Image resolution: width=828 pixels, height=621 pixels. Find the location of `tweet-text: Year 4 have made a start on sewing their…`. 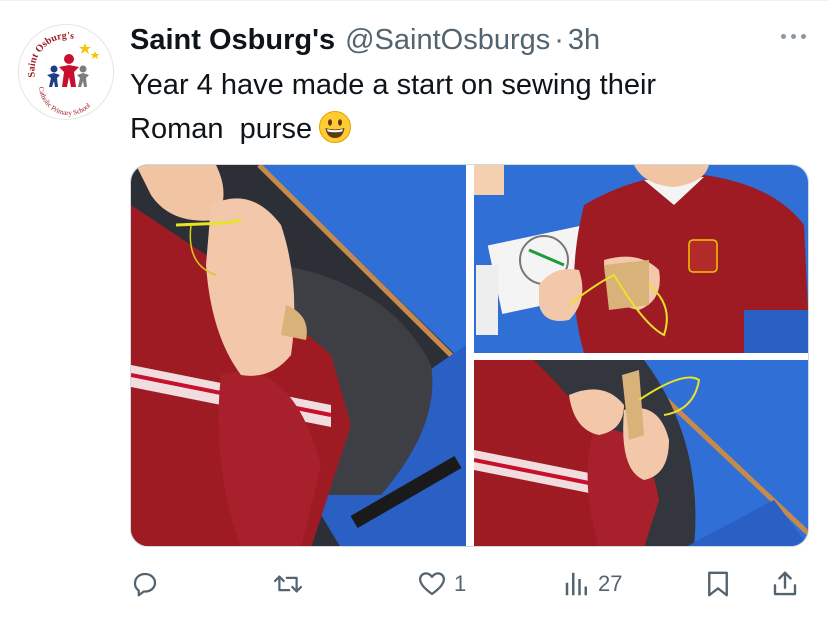

tweet-text: Year 4 have made a start on sewing their… is located at coordinates (460, 110).